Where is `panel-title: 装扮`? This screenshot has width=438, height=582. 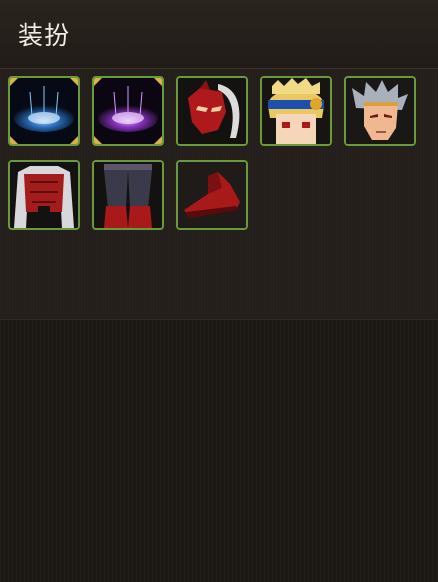 panel-title: 装扮 is located at coordinates (44, 35).